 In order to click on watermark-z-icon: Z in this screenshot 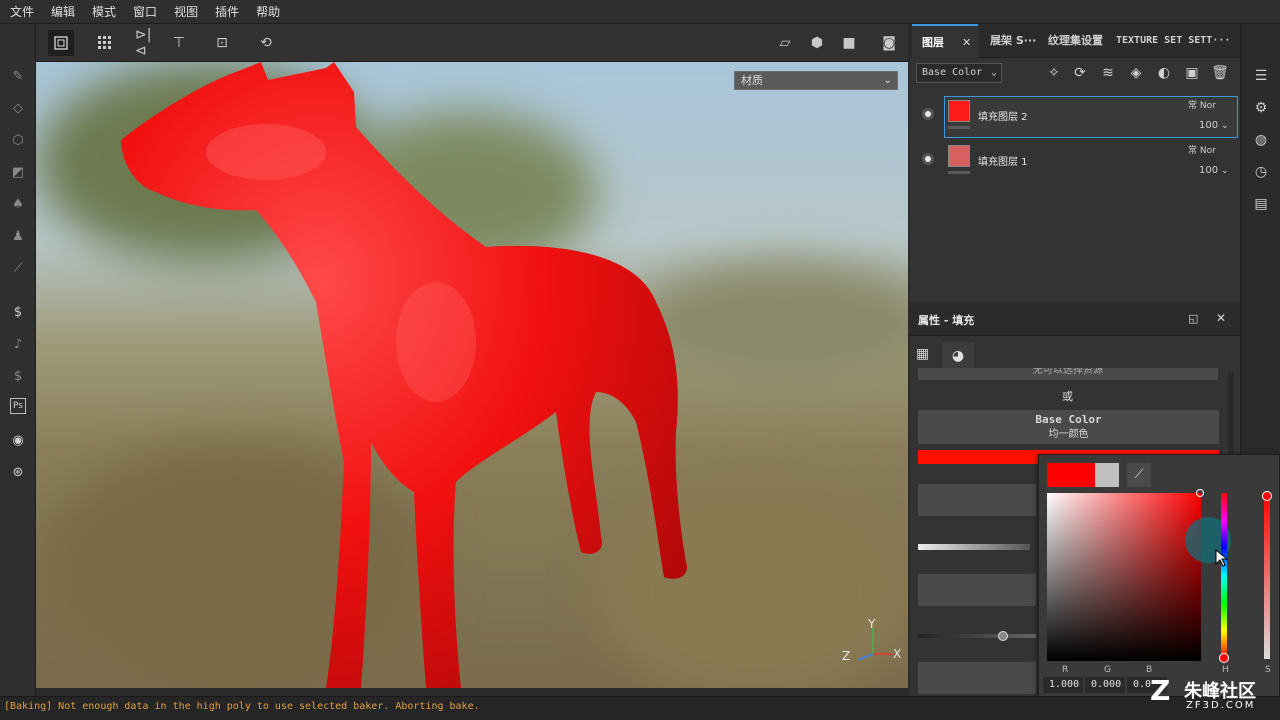, I will do `click(1160, 690)`.